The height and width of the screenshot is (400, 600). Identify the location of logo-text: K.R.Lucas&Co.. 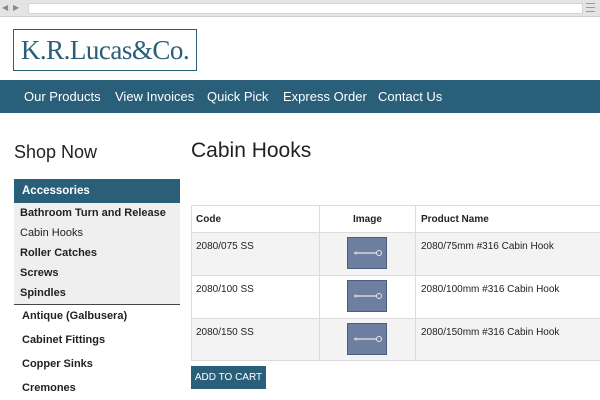
(105, 50).